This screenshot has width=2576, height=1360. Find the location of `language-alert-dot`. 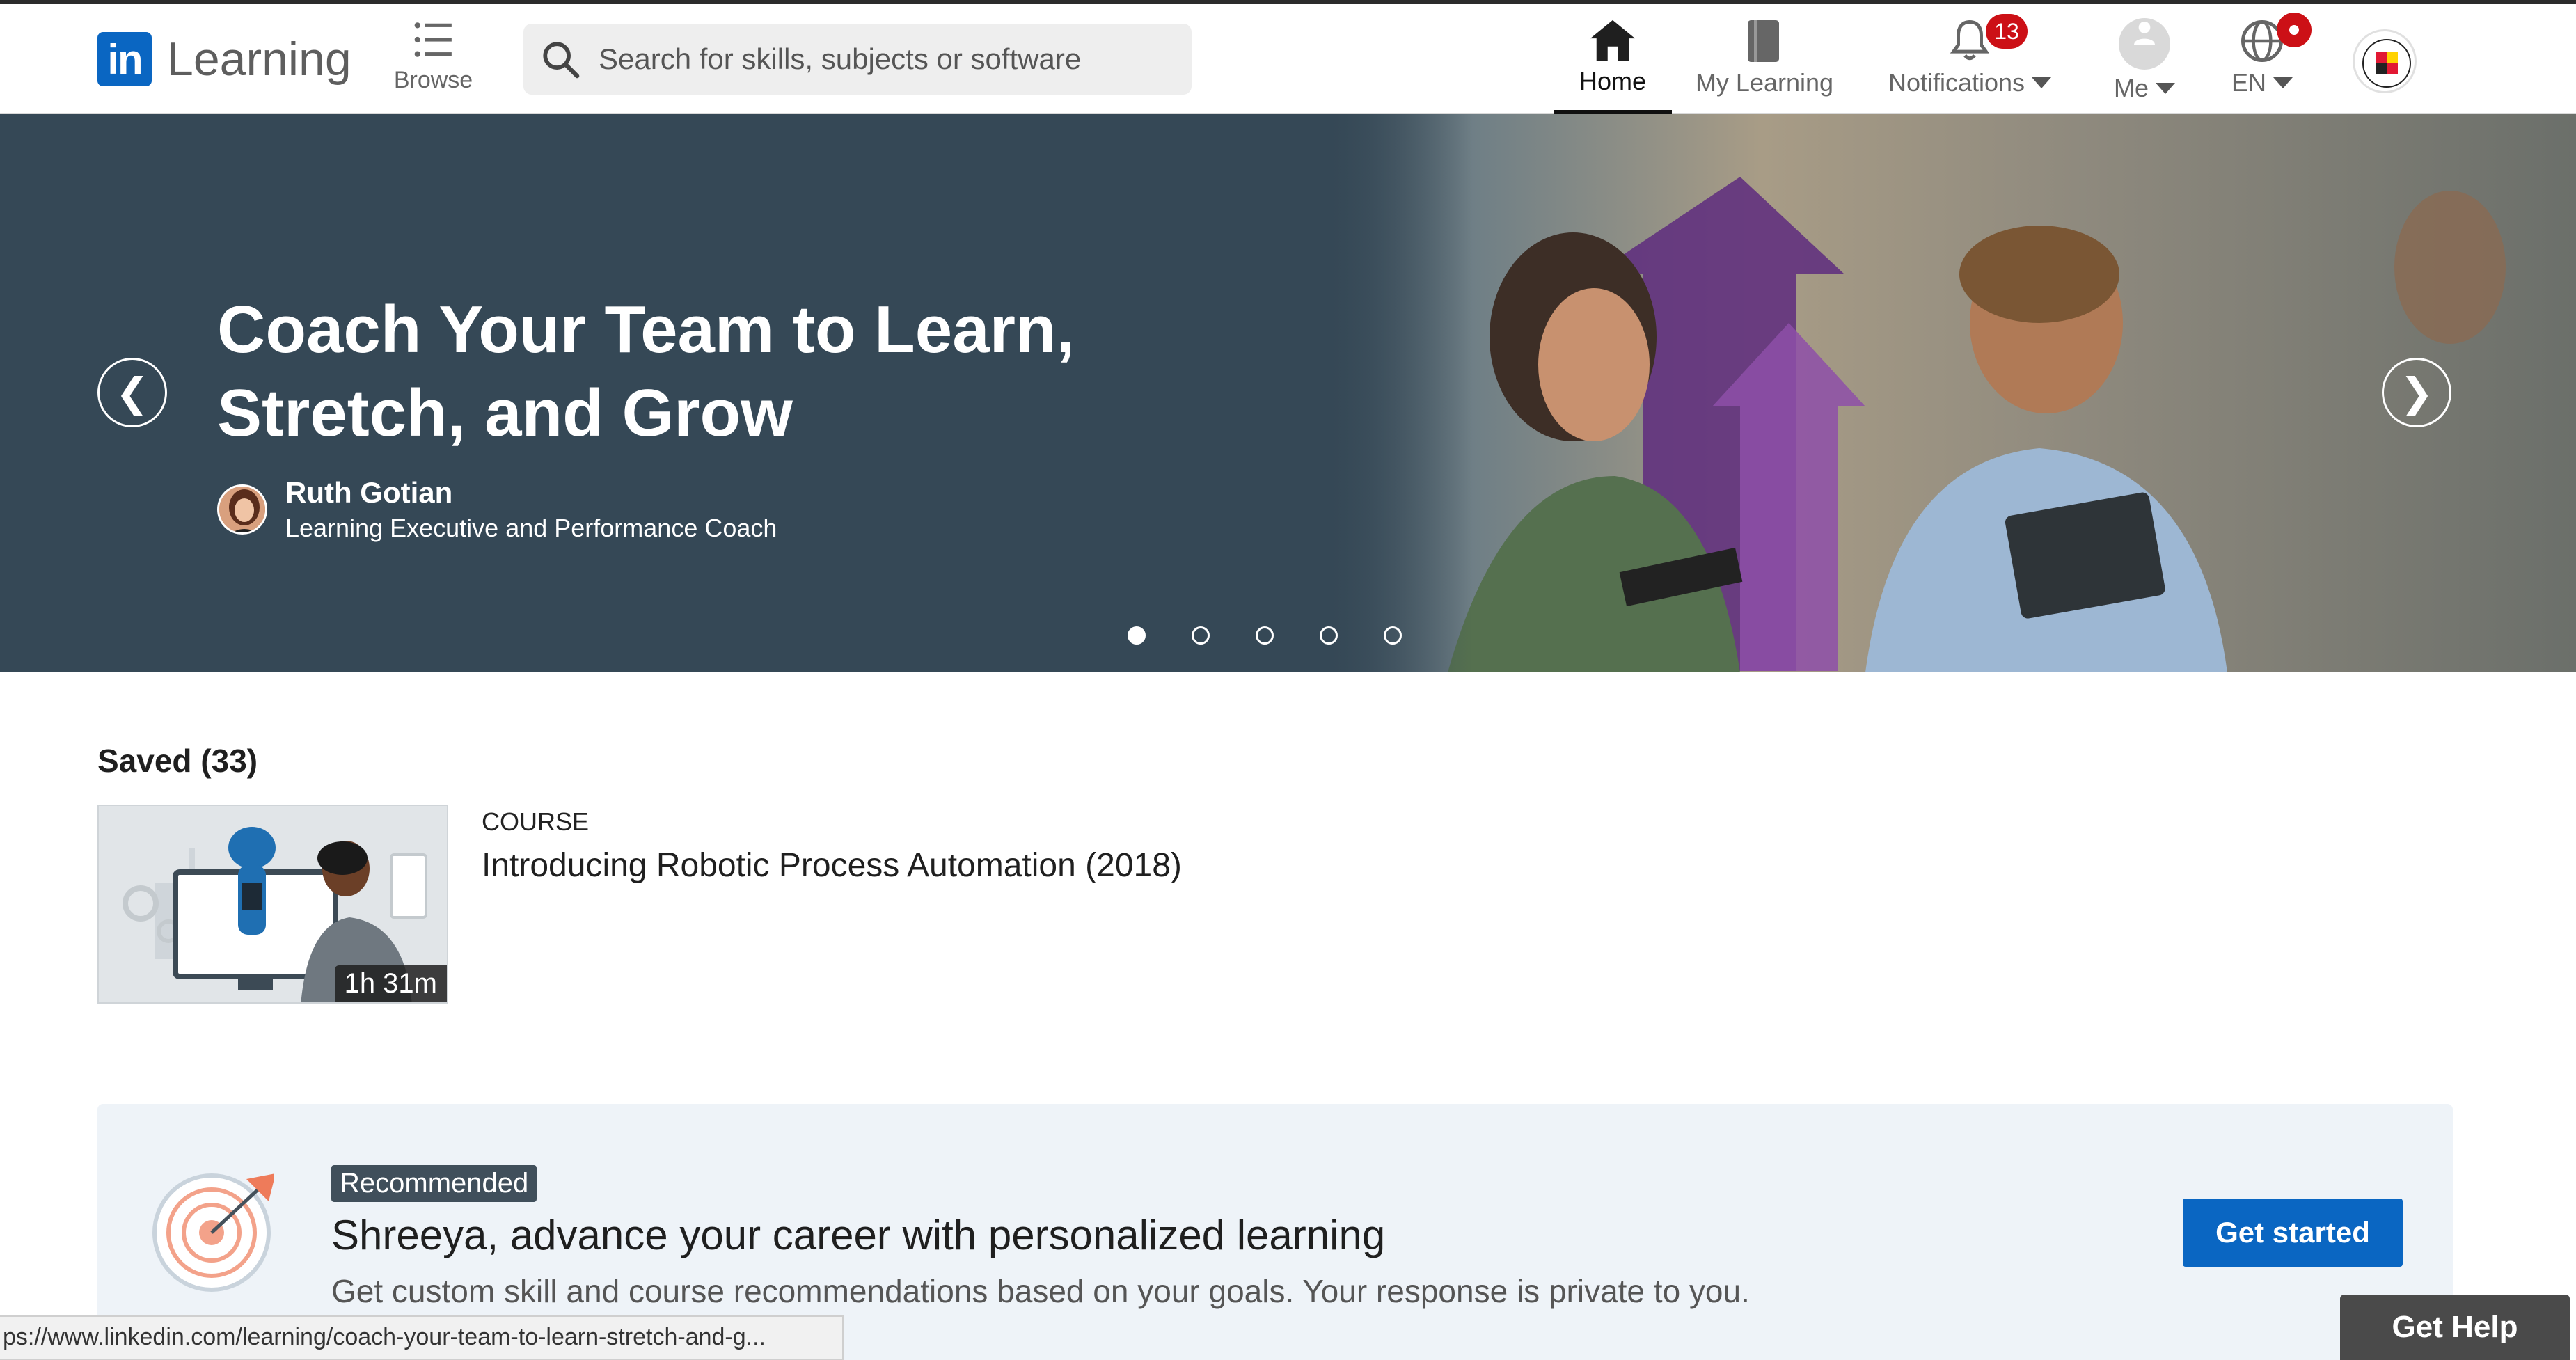

language-alert-dot is located at coordinates (2294, 30).